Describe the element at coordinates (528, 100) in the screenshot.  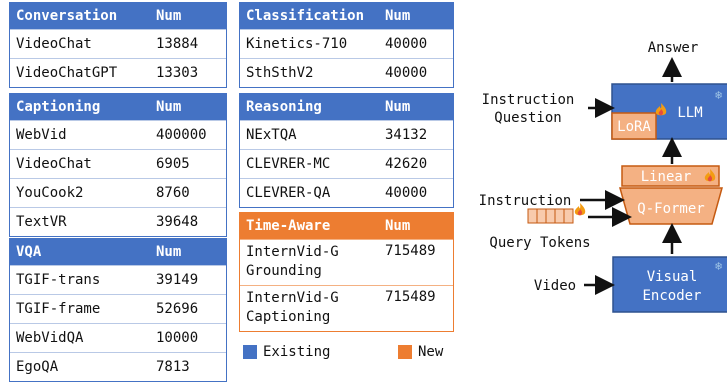
I see `instruction-question-label-1: Instruction` at that location.